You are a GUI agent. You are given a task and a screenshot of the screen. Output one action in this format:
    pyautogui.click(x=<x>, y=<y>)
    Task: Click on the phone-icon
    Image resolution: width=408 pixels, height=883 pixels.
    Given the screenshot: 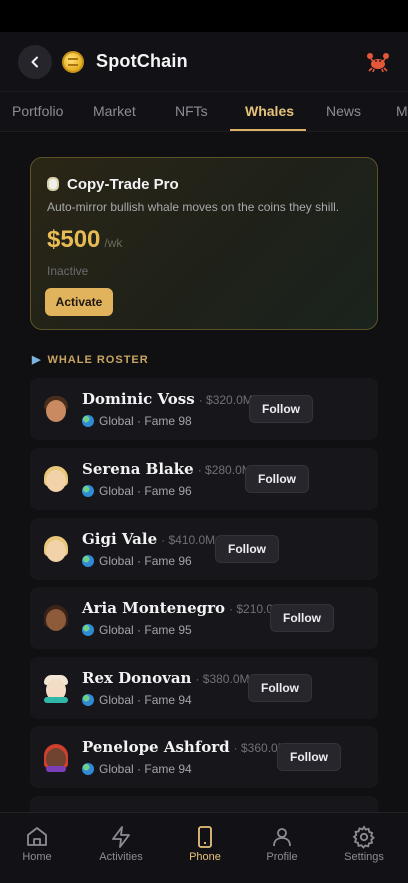 What is the action you would take?
    pyautogui.click(x=205, y=837)
    